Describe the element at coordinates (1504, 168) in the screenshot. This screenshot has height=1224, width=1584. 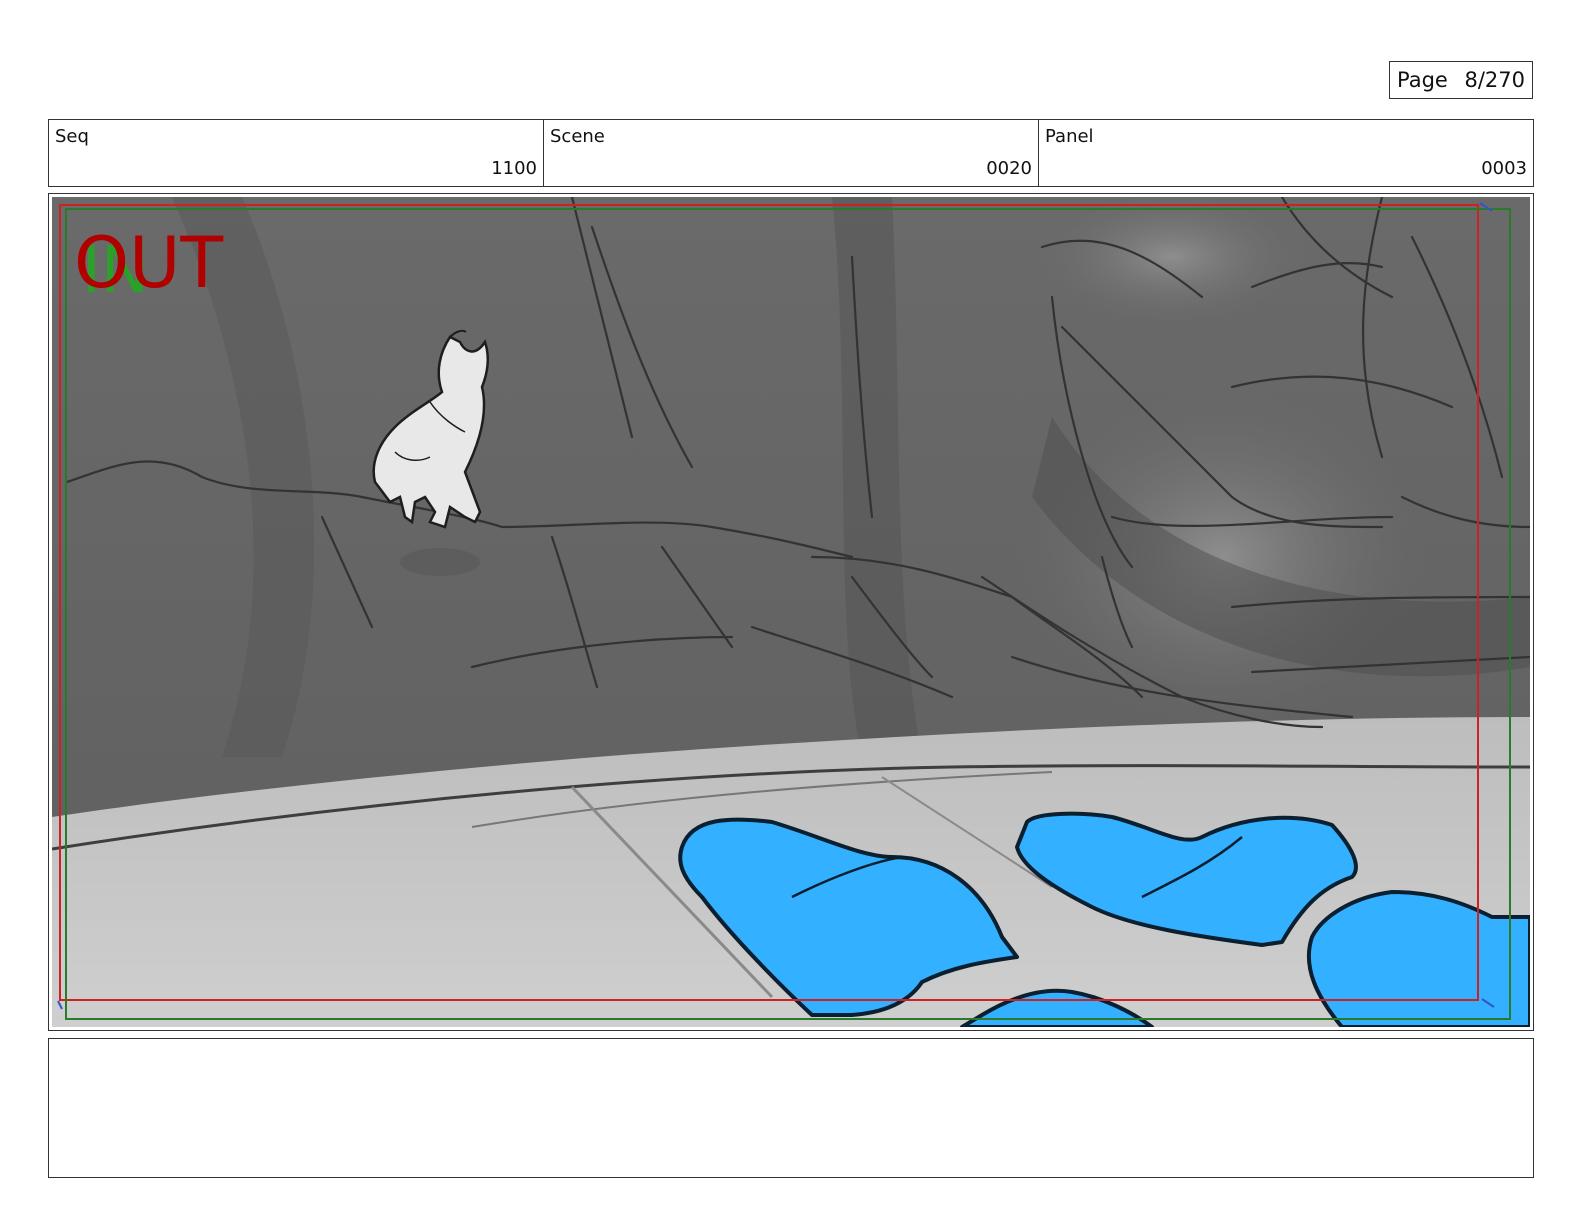
I see `panel-value: 0003` at that location.